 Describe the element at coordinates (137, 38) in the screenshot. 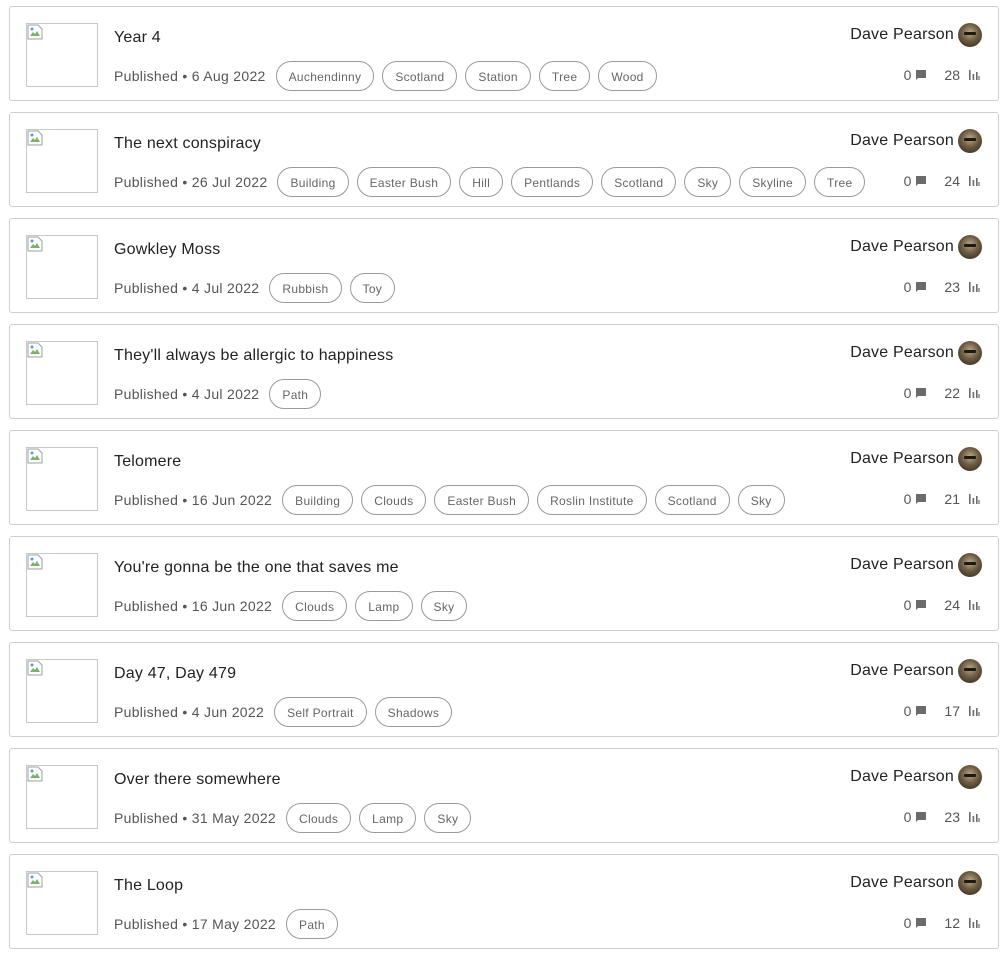

I see `post-title: Year 4` at that location.